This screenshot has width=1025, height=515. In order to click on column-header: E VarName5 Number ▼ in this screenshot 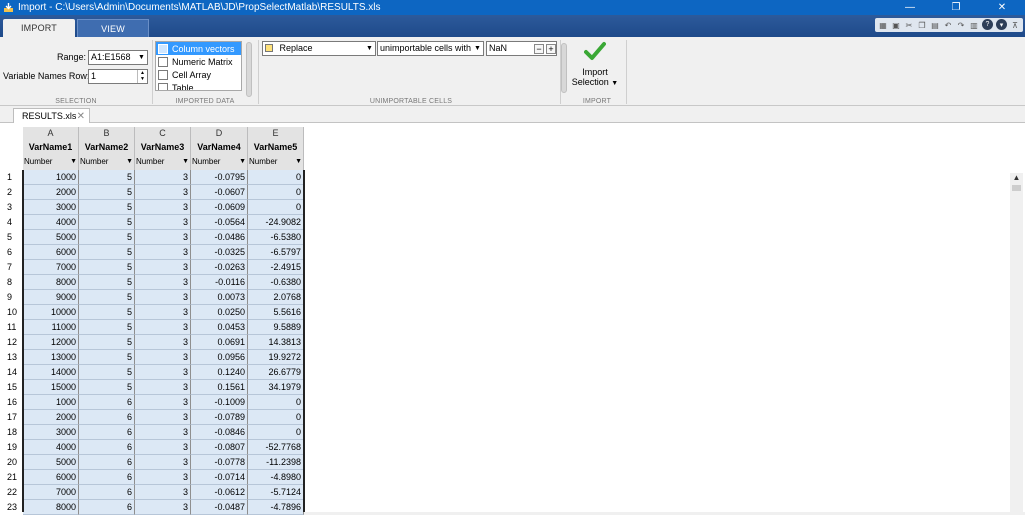, I will do `click(276, 148)`.